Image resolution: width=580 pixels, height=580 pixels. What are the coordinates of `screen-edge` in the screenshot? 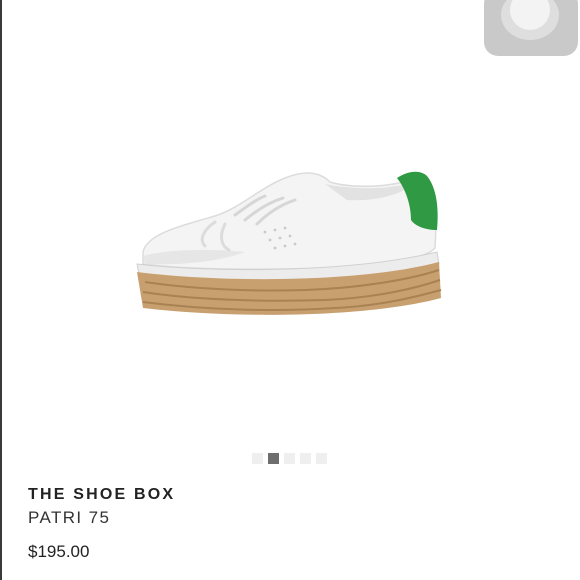 It's located at (1, 290).